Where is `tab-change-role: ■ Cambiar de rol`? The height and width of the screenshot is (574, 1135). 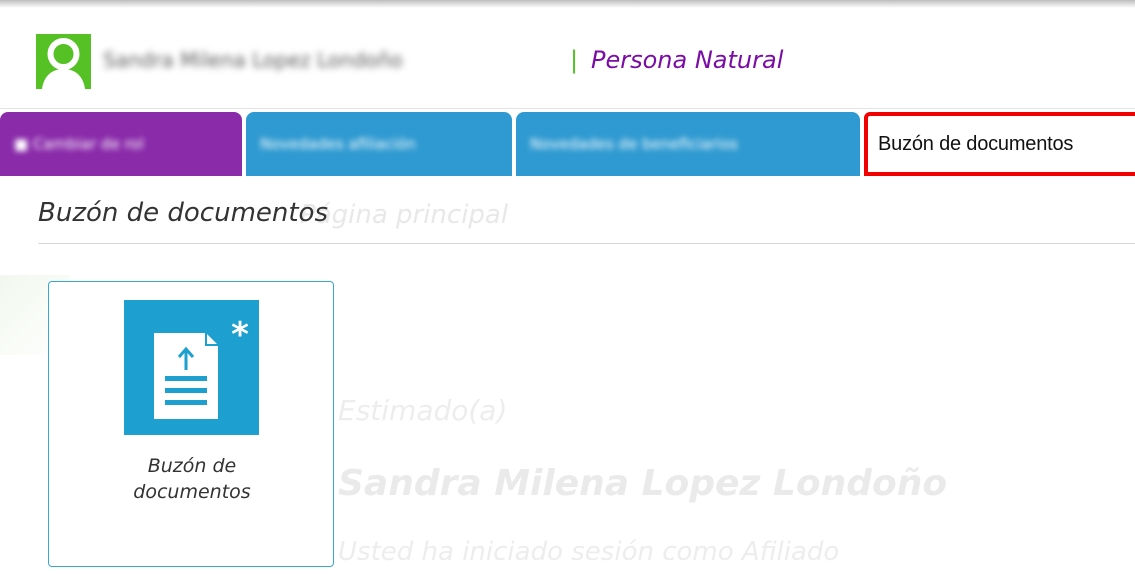 tab-change-role: ■ Cambiar de rol is located at coordinates (121, 144).